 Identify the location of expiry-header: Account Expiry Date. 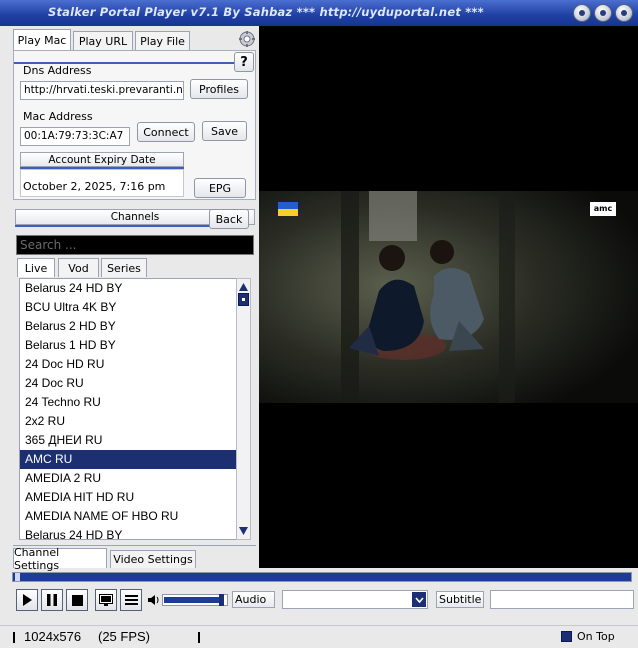
(102, 159).